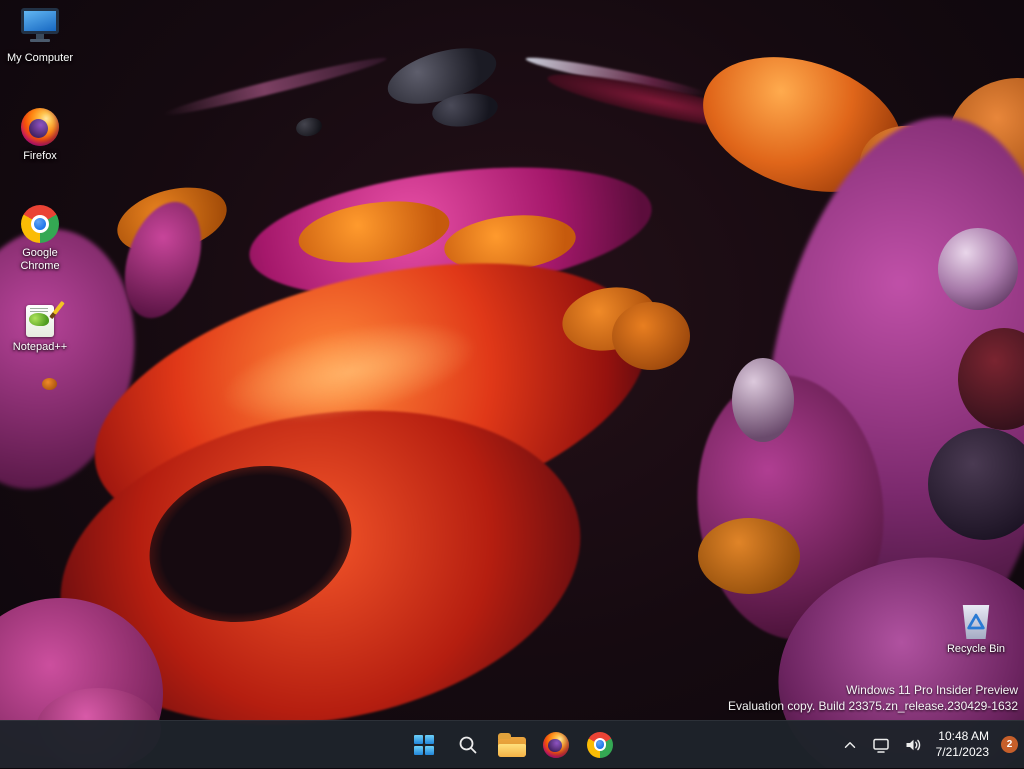 The height and width of the screenshot is (769, 1024). Describe the element at coordinates (40, 58) in the screenshot. I see `desktop-icon-label: My Computer` at that location.